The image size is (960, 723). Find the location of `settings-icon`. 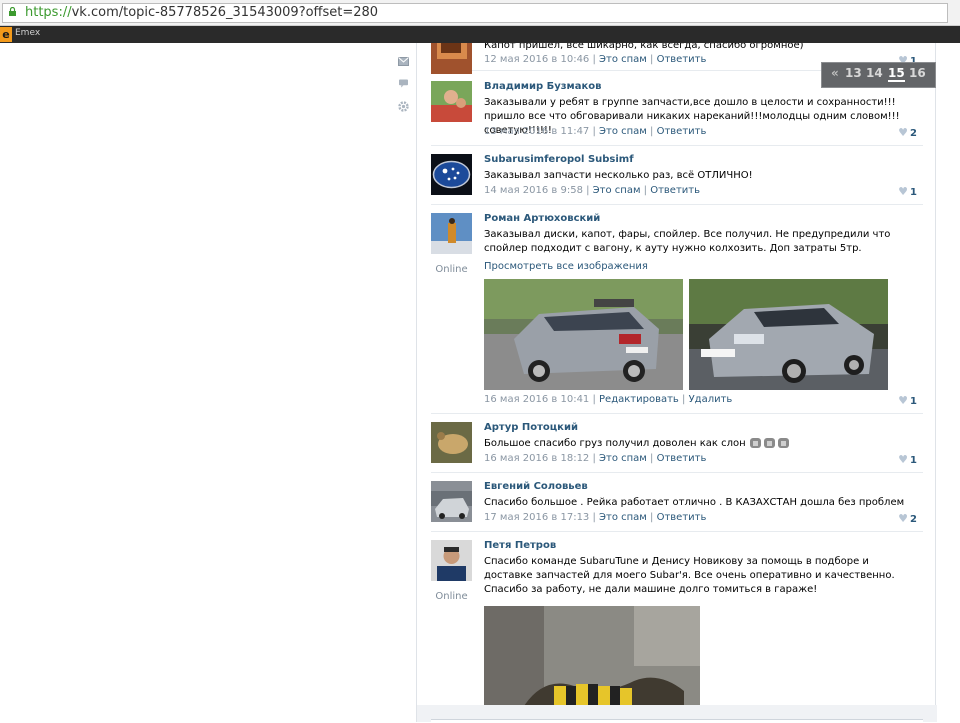

settings-icon is located at coordinates (403, 106).